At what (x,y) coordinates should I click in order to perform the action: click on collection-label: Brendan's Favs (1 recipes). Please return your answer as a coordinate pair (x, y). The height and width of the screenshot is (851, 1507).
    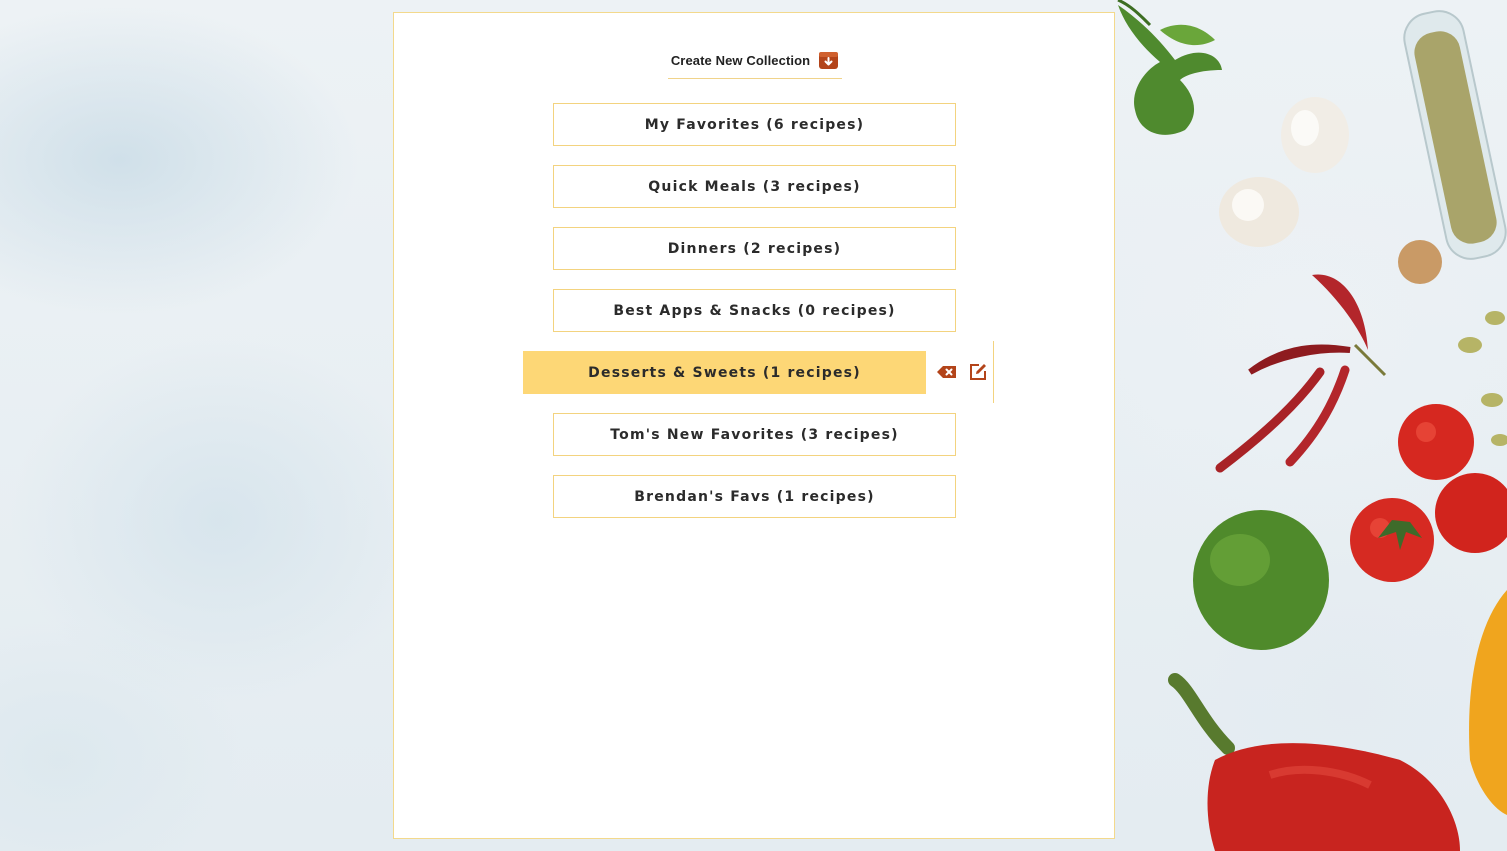
    Looking at the image, I should click on (754, 496).